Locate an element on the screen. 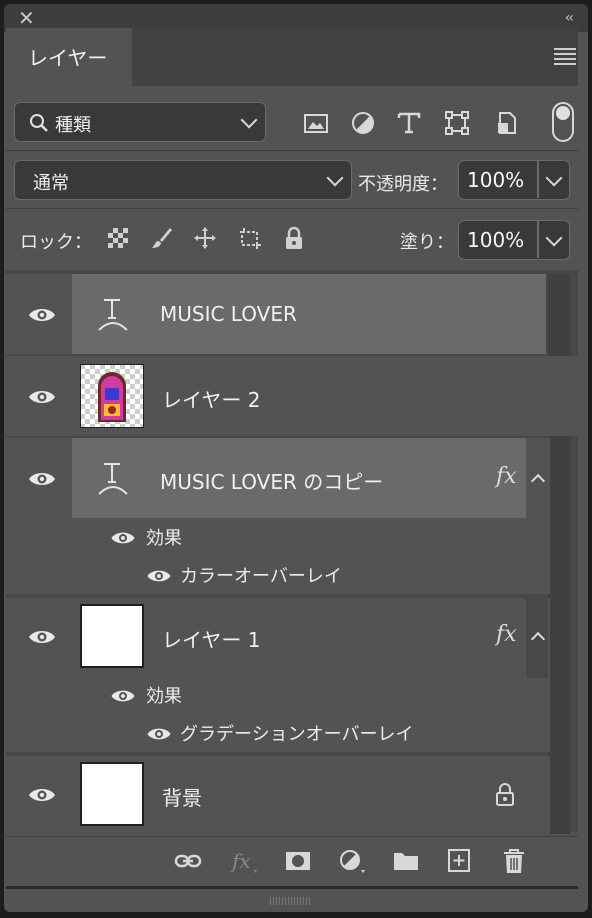 The width and height of the screenshot is (592, 918). fill-field: 100% is located at coordinates (514, 240).